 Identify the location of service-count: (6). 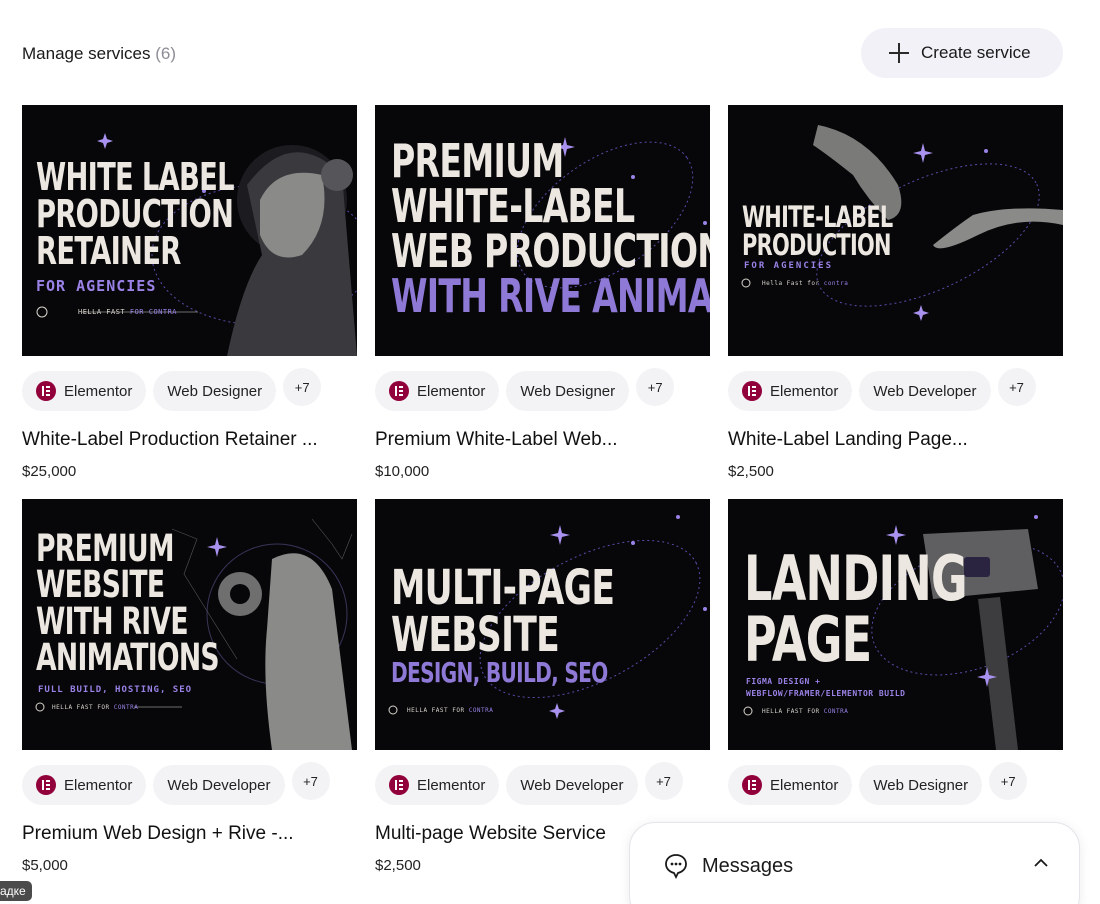
(166, 53).